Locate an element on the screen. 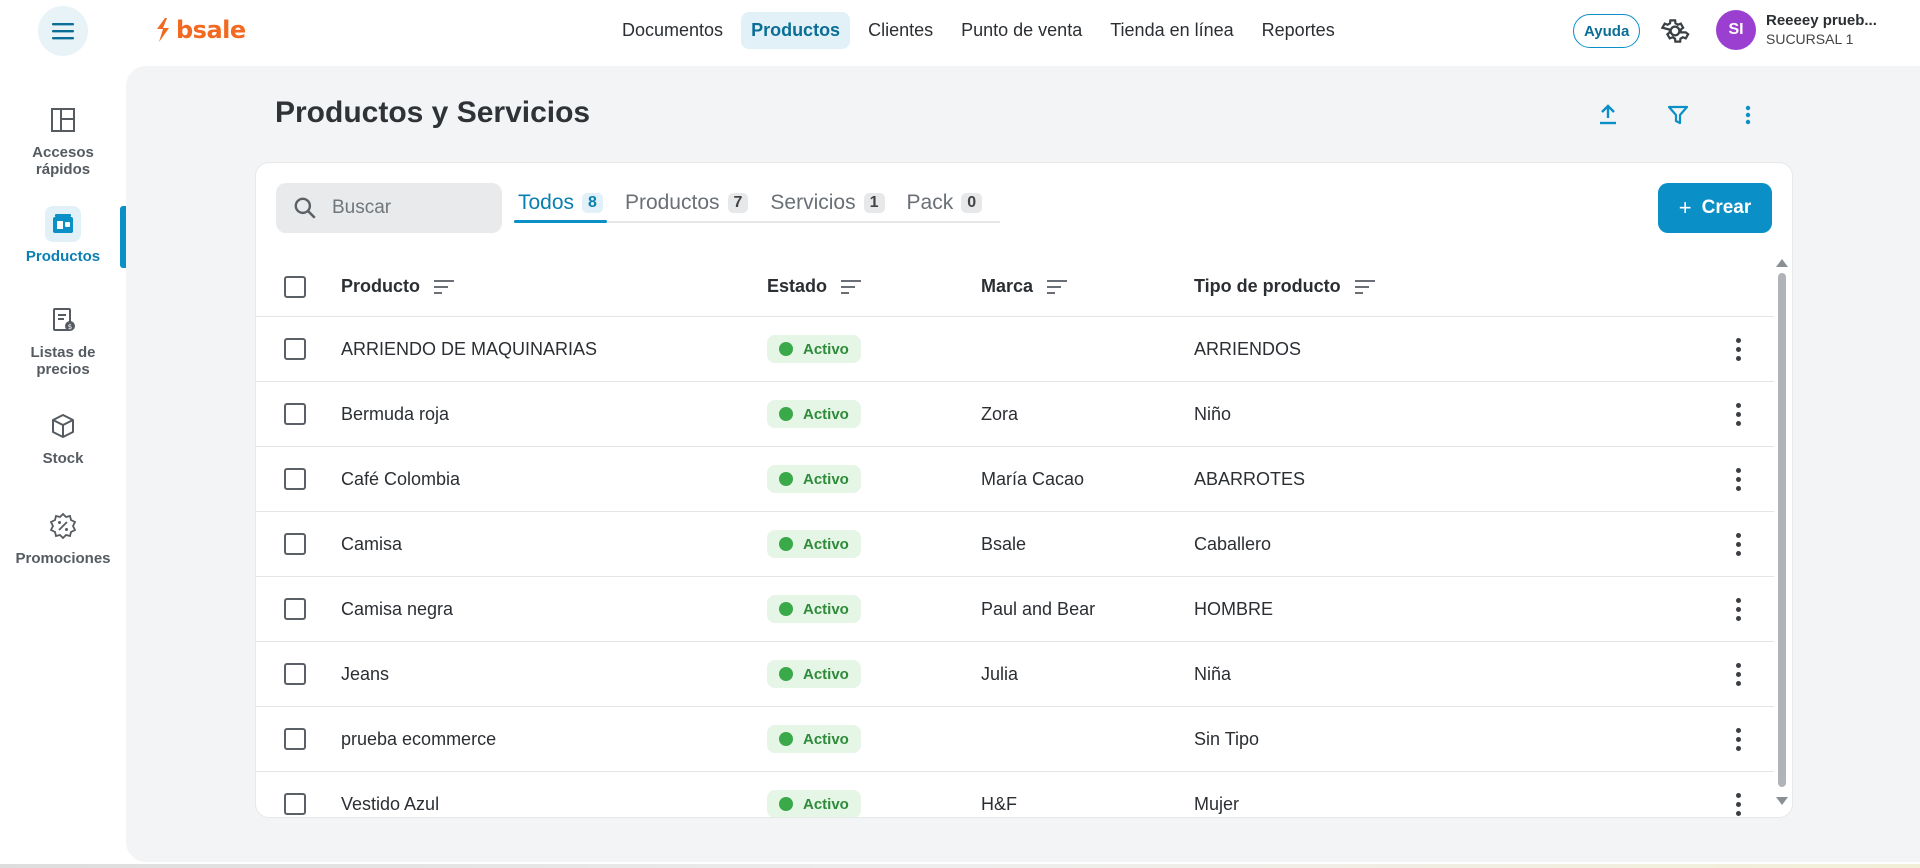 This screenshot has width=1920, height=868. tab-count: 0 is located at coordinates (972, 203).